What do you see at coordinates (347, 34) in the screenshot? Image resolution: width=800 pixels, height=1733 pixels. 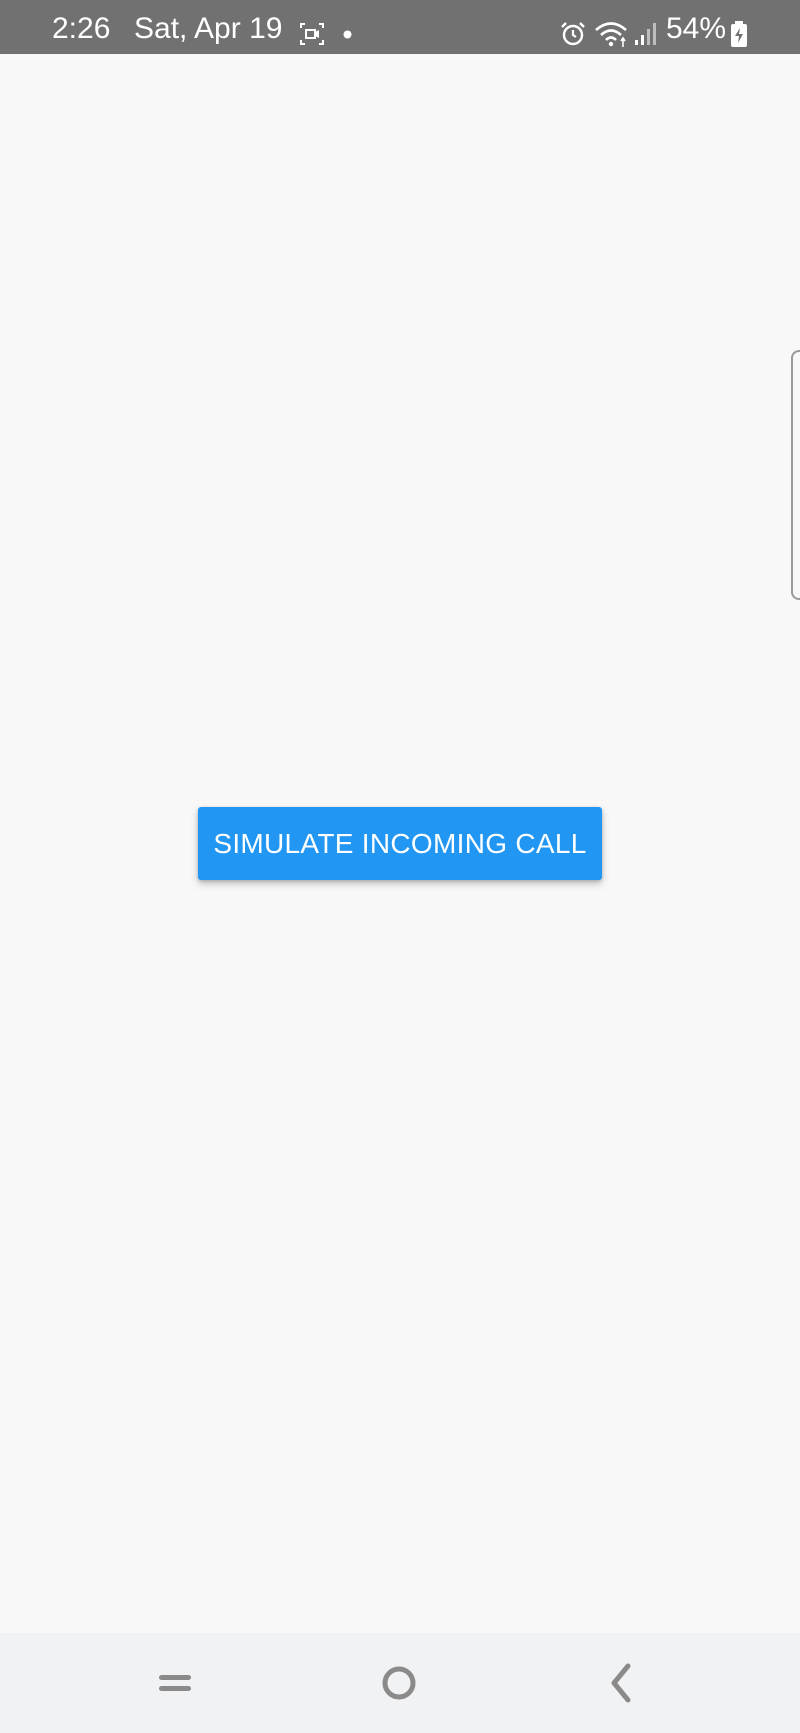 I see `notification-dot-icon` at bounding box center [347, 34].